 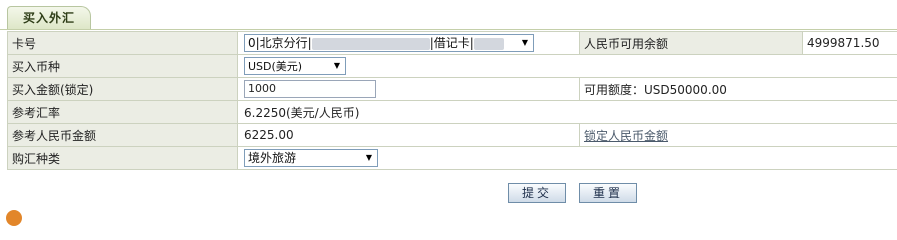 What do you see at coordinates (122, 89) in the screenshot?
I see `amount-label: 买入金额(锁定)` at bounding box center [122, 89].